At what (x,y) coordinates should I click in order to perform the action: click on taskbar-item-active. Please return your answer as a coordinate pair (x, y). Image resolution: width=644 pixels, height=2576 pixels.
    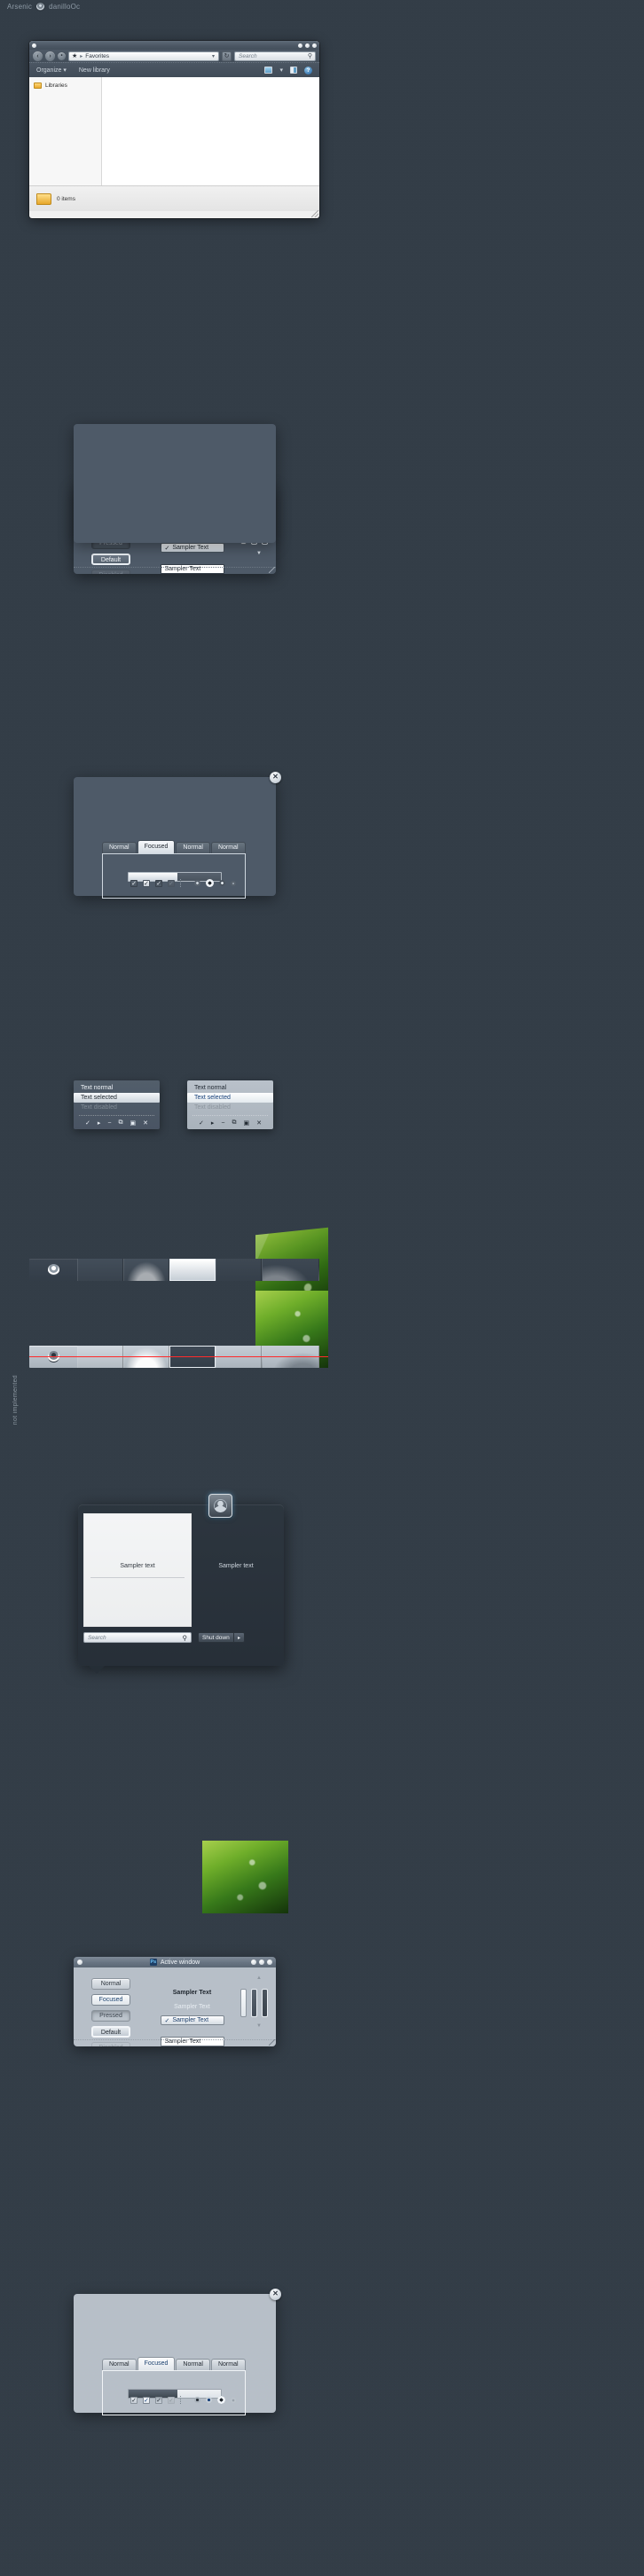
    Looking at the image, I should click on (192, 1270).